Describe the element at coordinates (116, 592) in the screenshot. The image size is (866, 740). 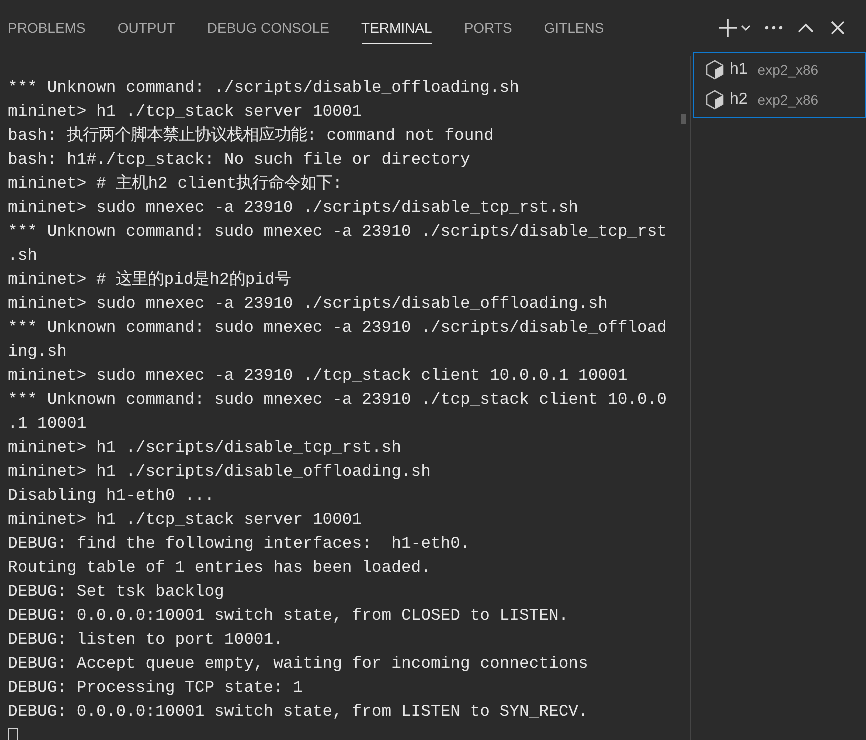
I see `terminal-line: DEBUG: Set tsk backlog` at that location.